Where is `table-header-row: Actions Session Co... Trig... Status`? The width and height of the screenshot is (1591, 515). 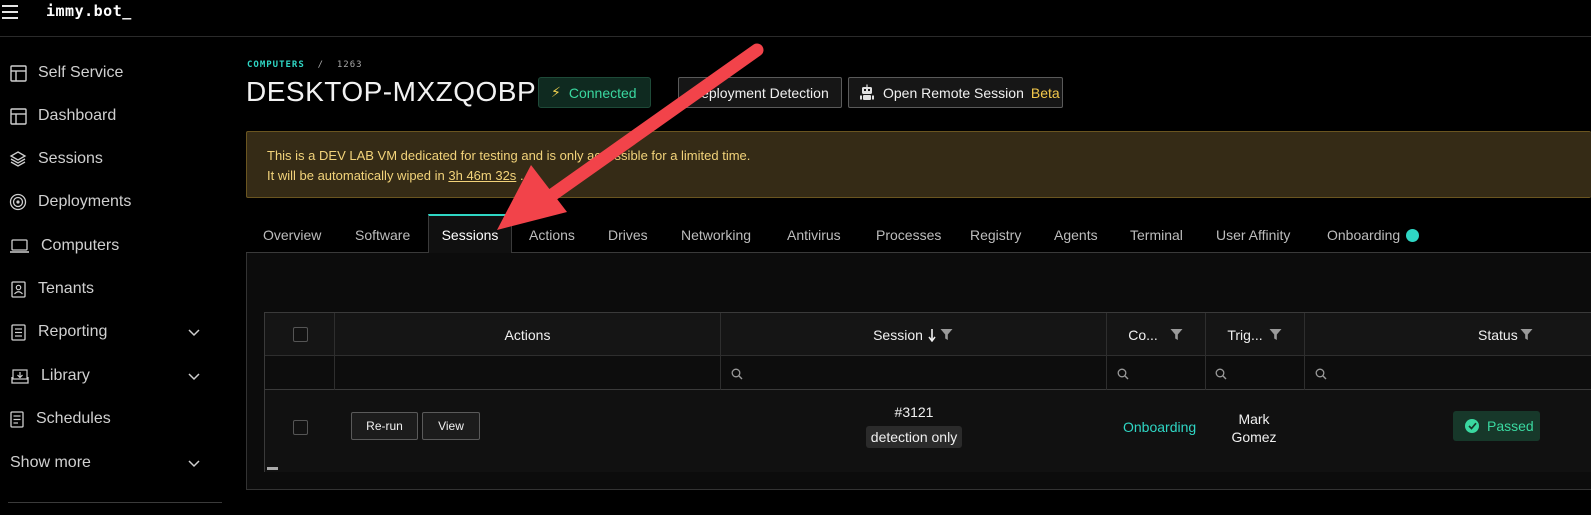
table-header-row: Actions Session Co... Trig... Status is located at coordinates (928, 334).